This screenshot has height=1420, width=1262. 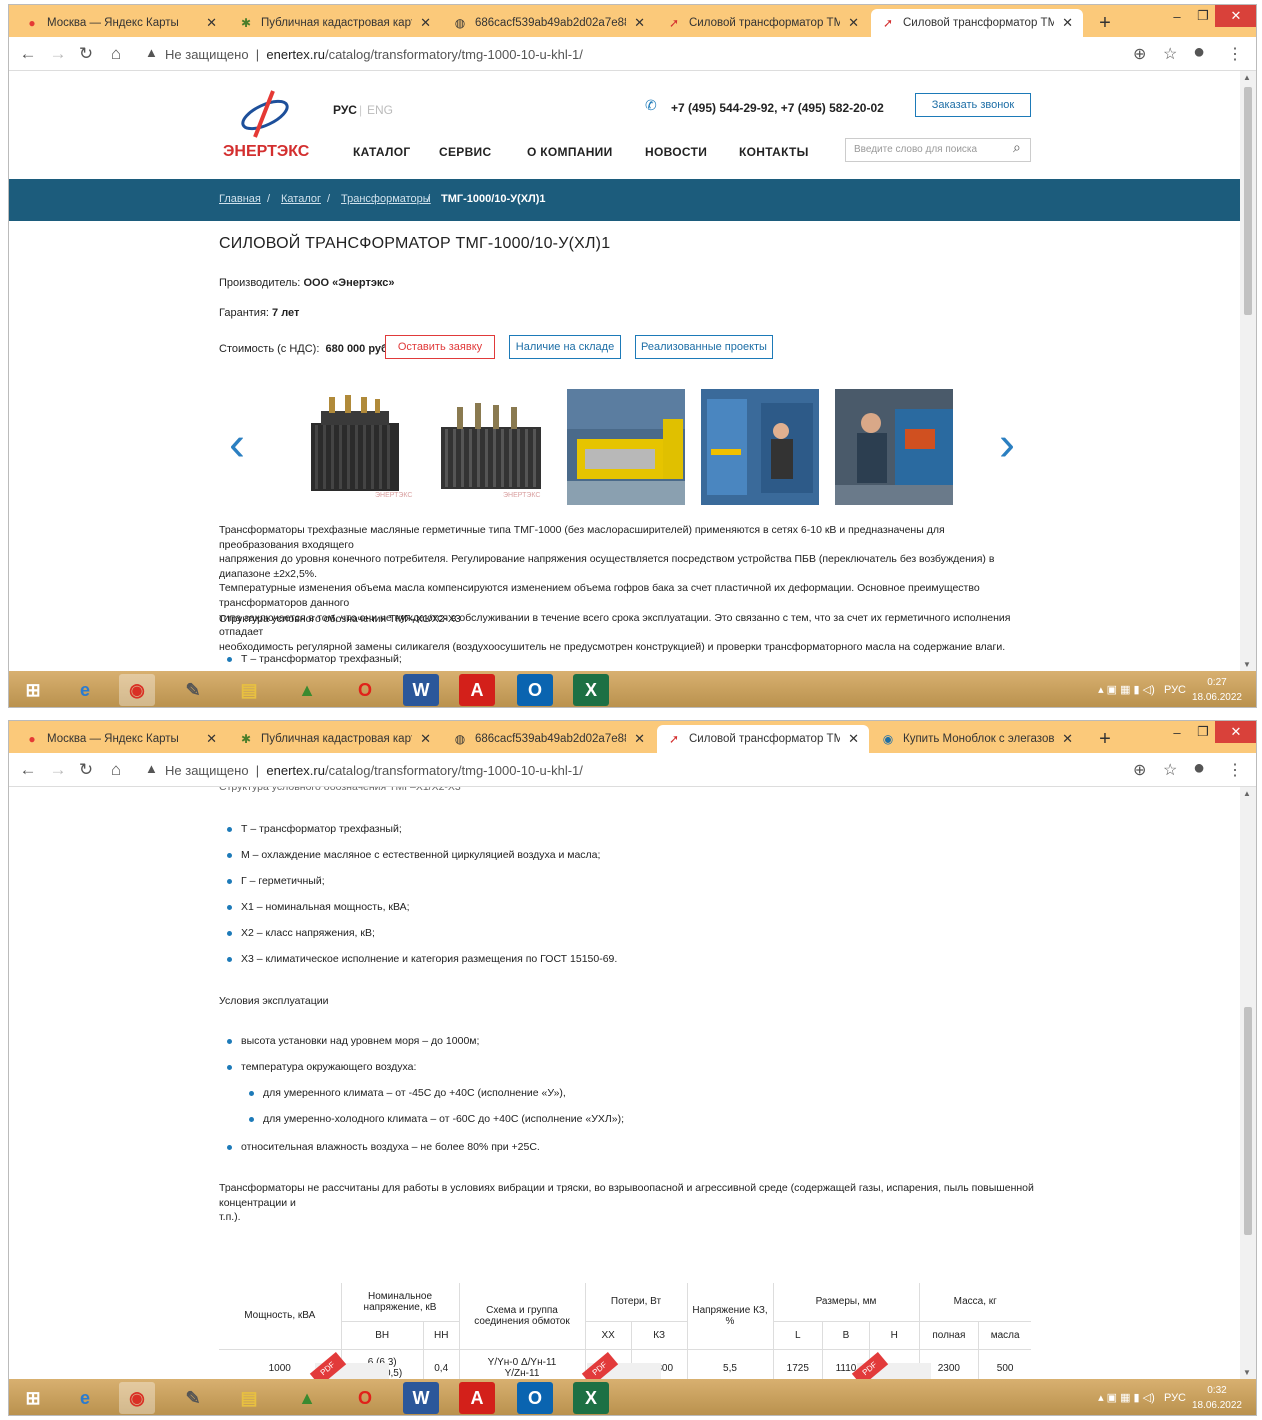 I want to click on breadcrumb-catalog: Каталог, so click(x=301, y=199).